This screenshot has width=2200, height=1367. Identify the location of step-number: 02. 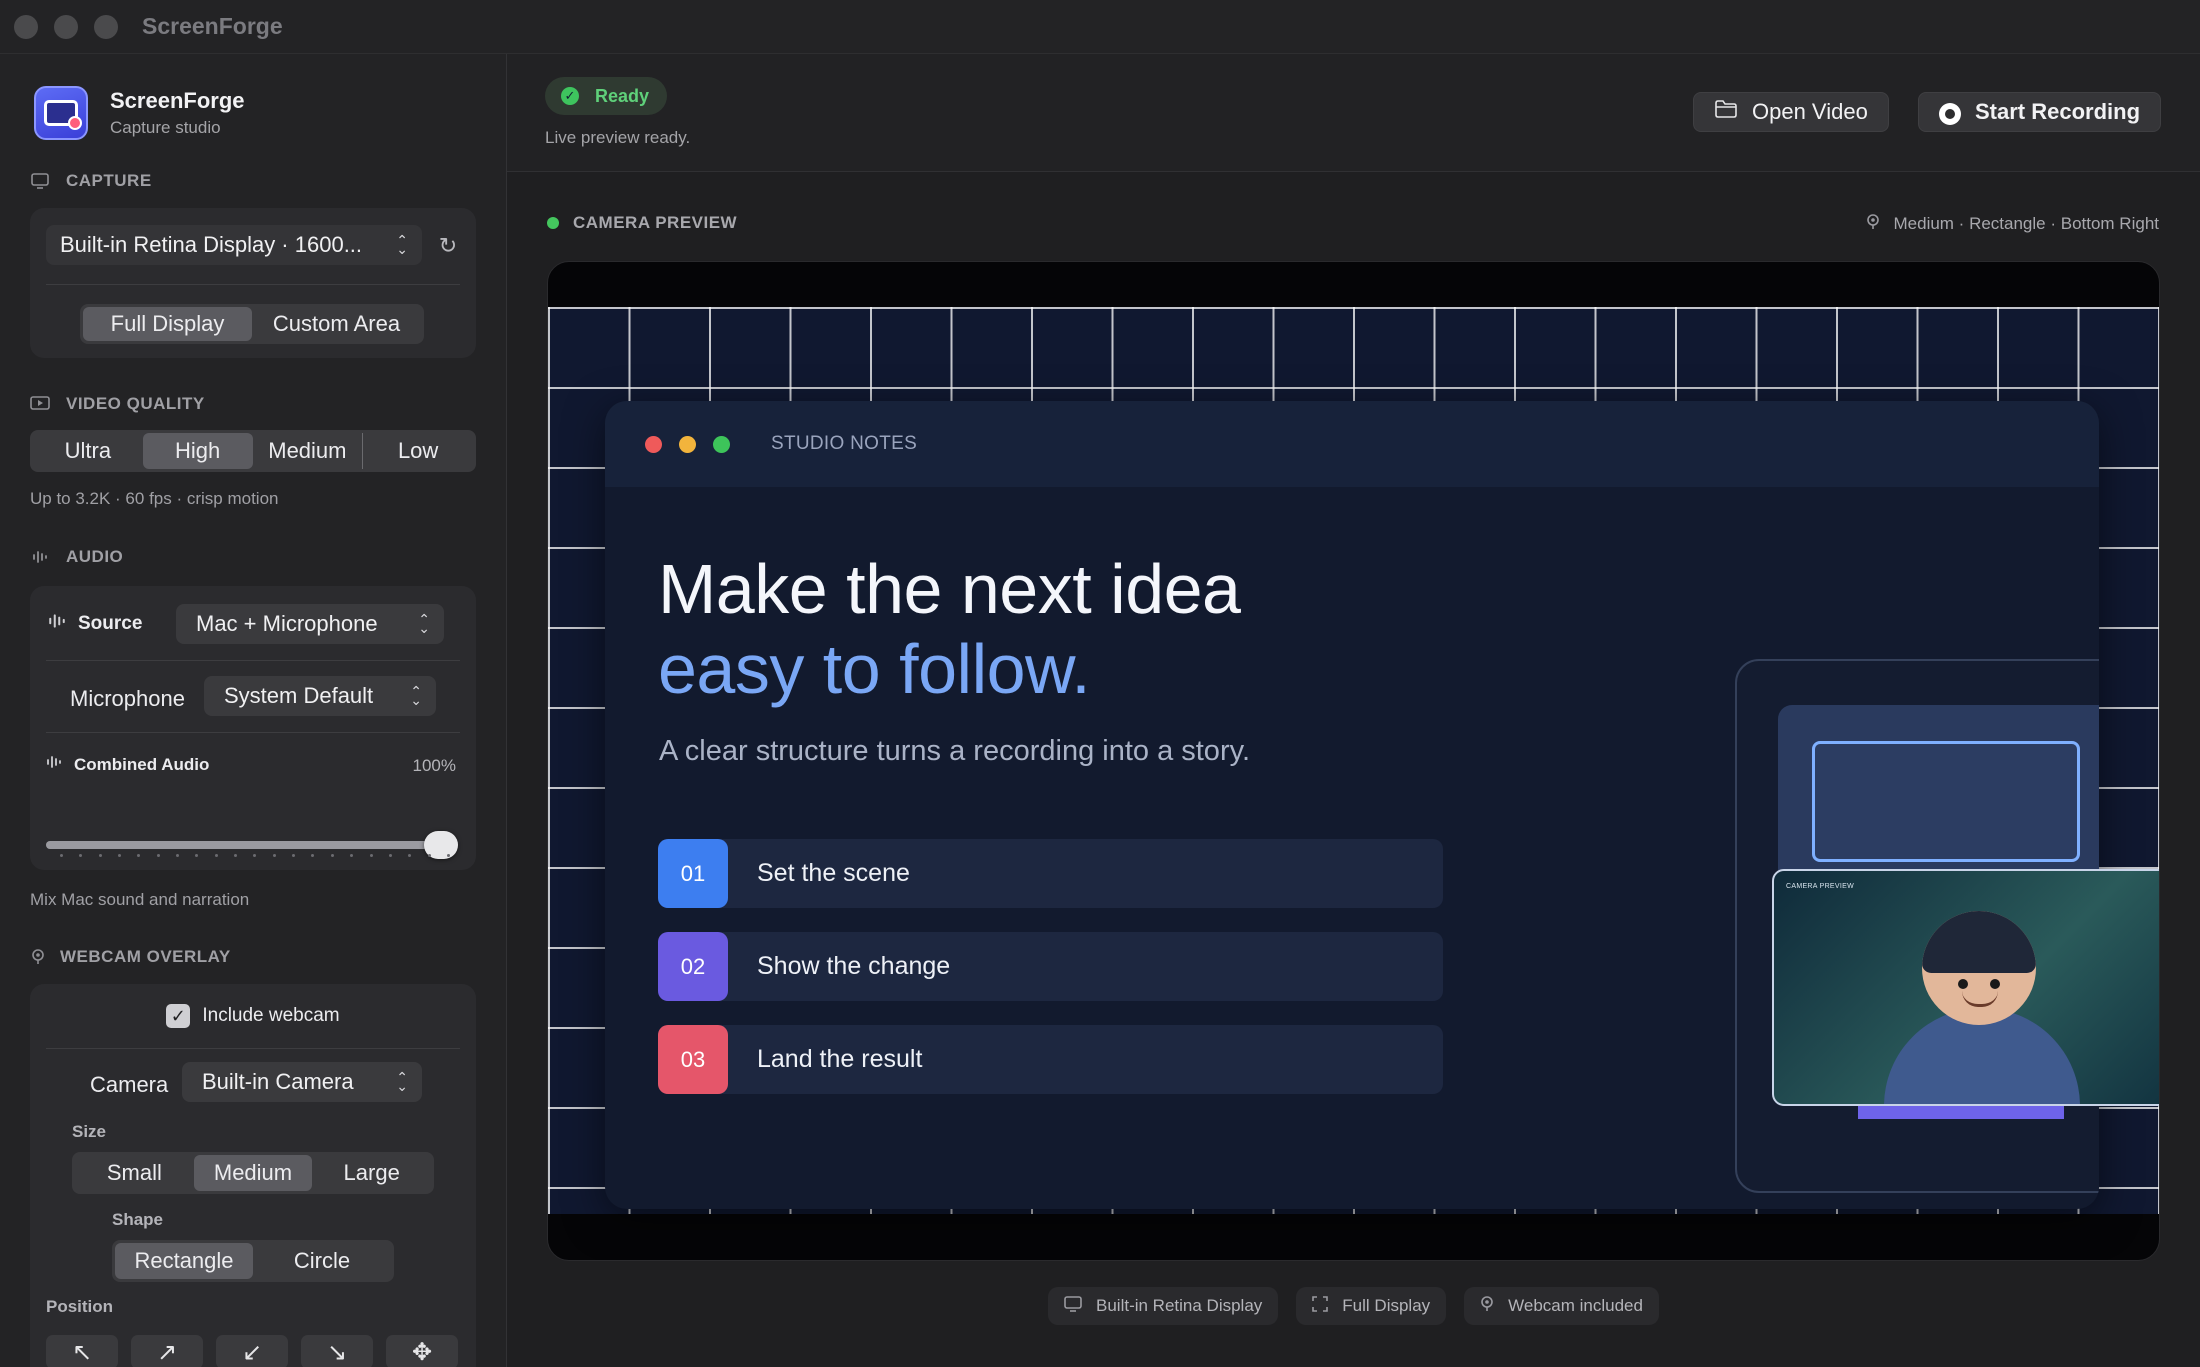
(693, 966).